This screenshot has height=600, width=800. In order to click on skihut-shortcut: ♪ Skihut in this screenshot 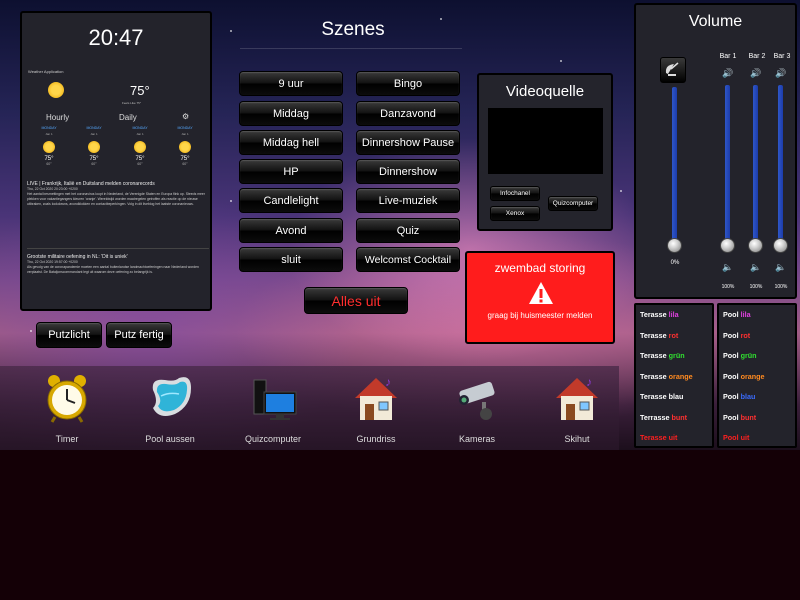, I will do `click(577, 408)`.